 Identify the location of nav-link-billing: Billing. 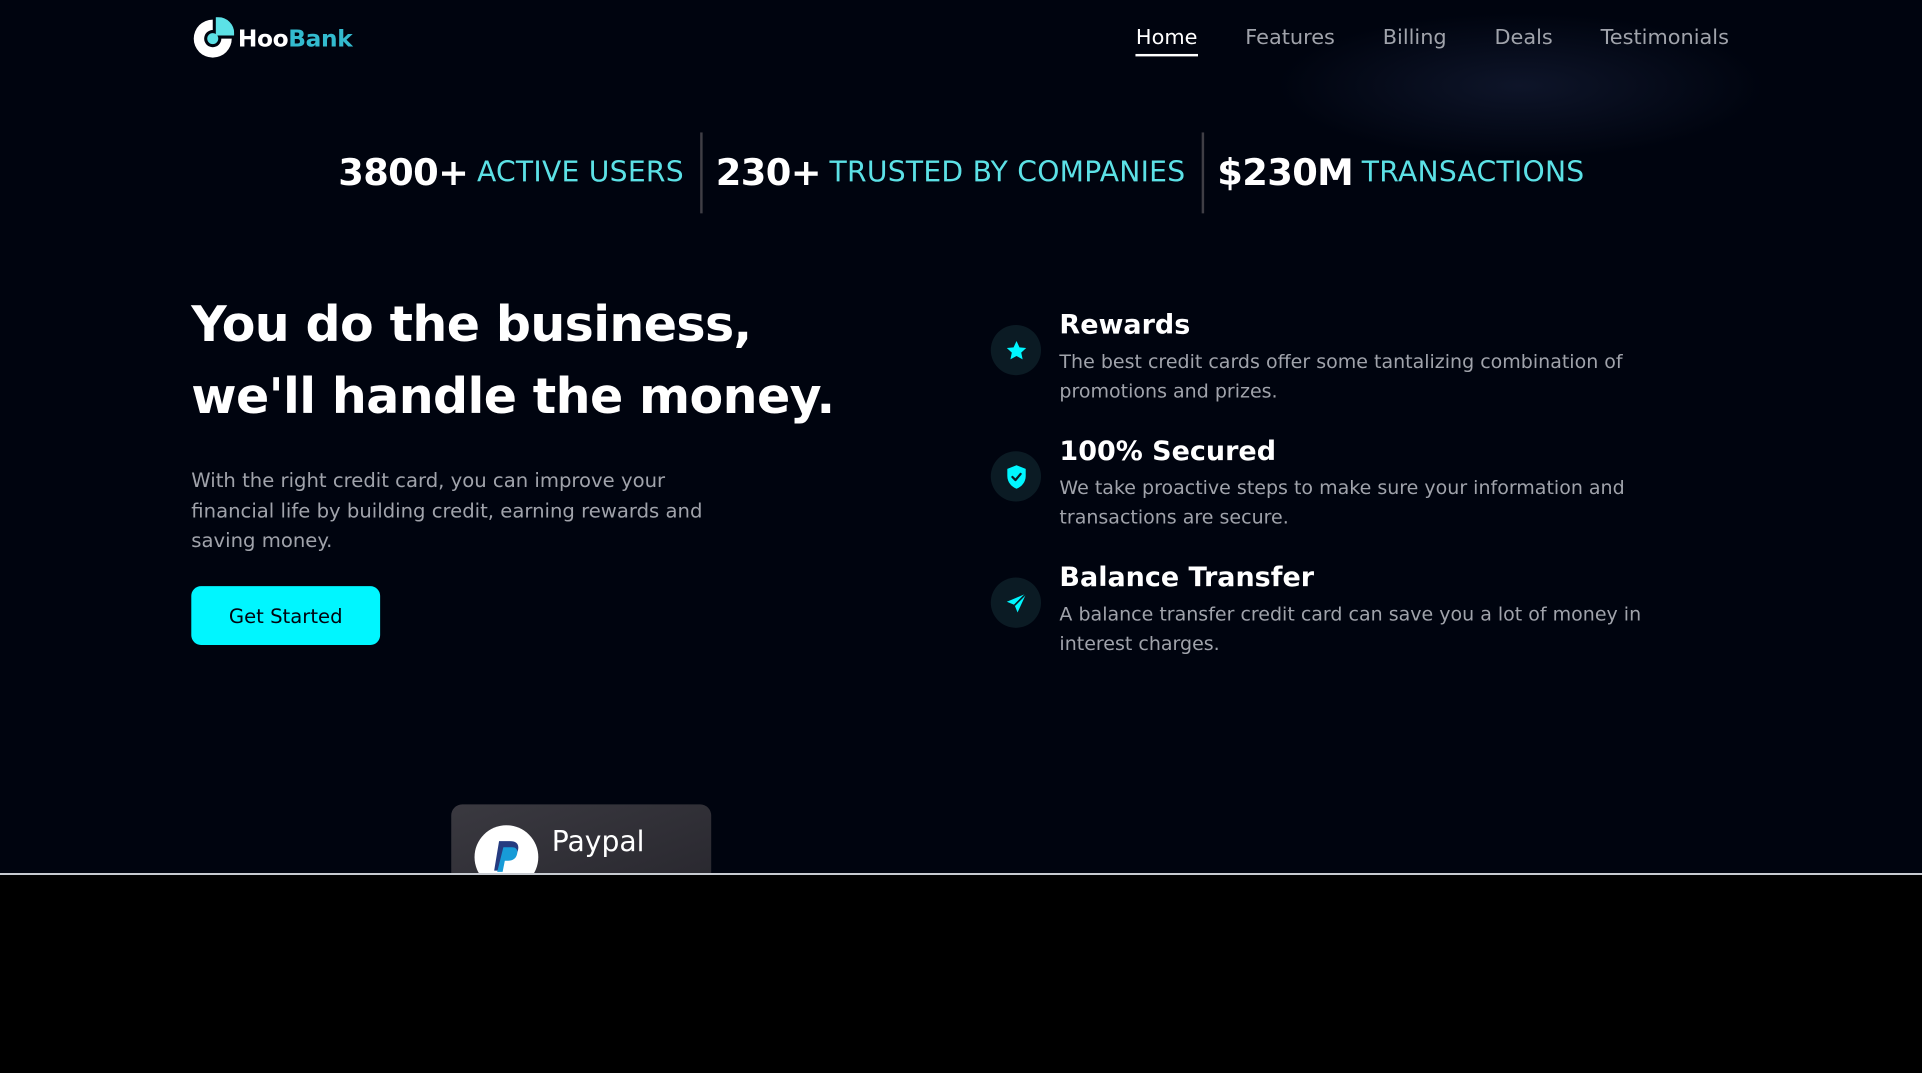
(1415, 41).